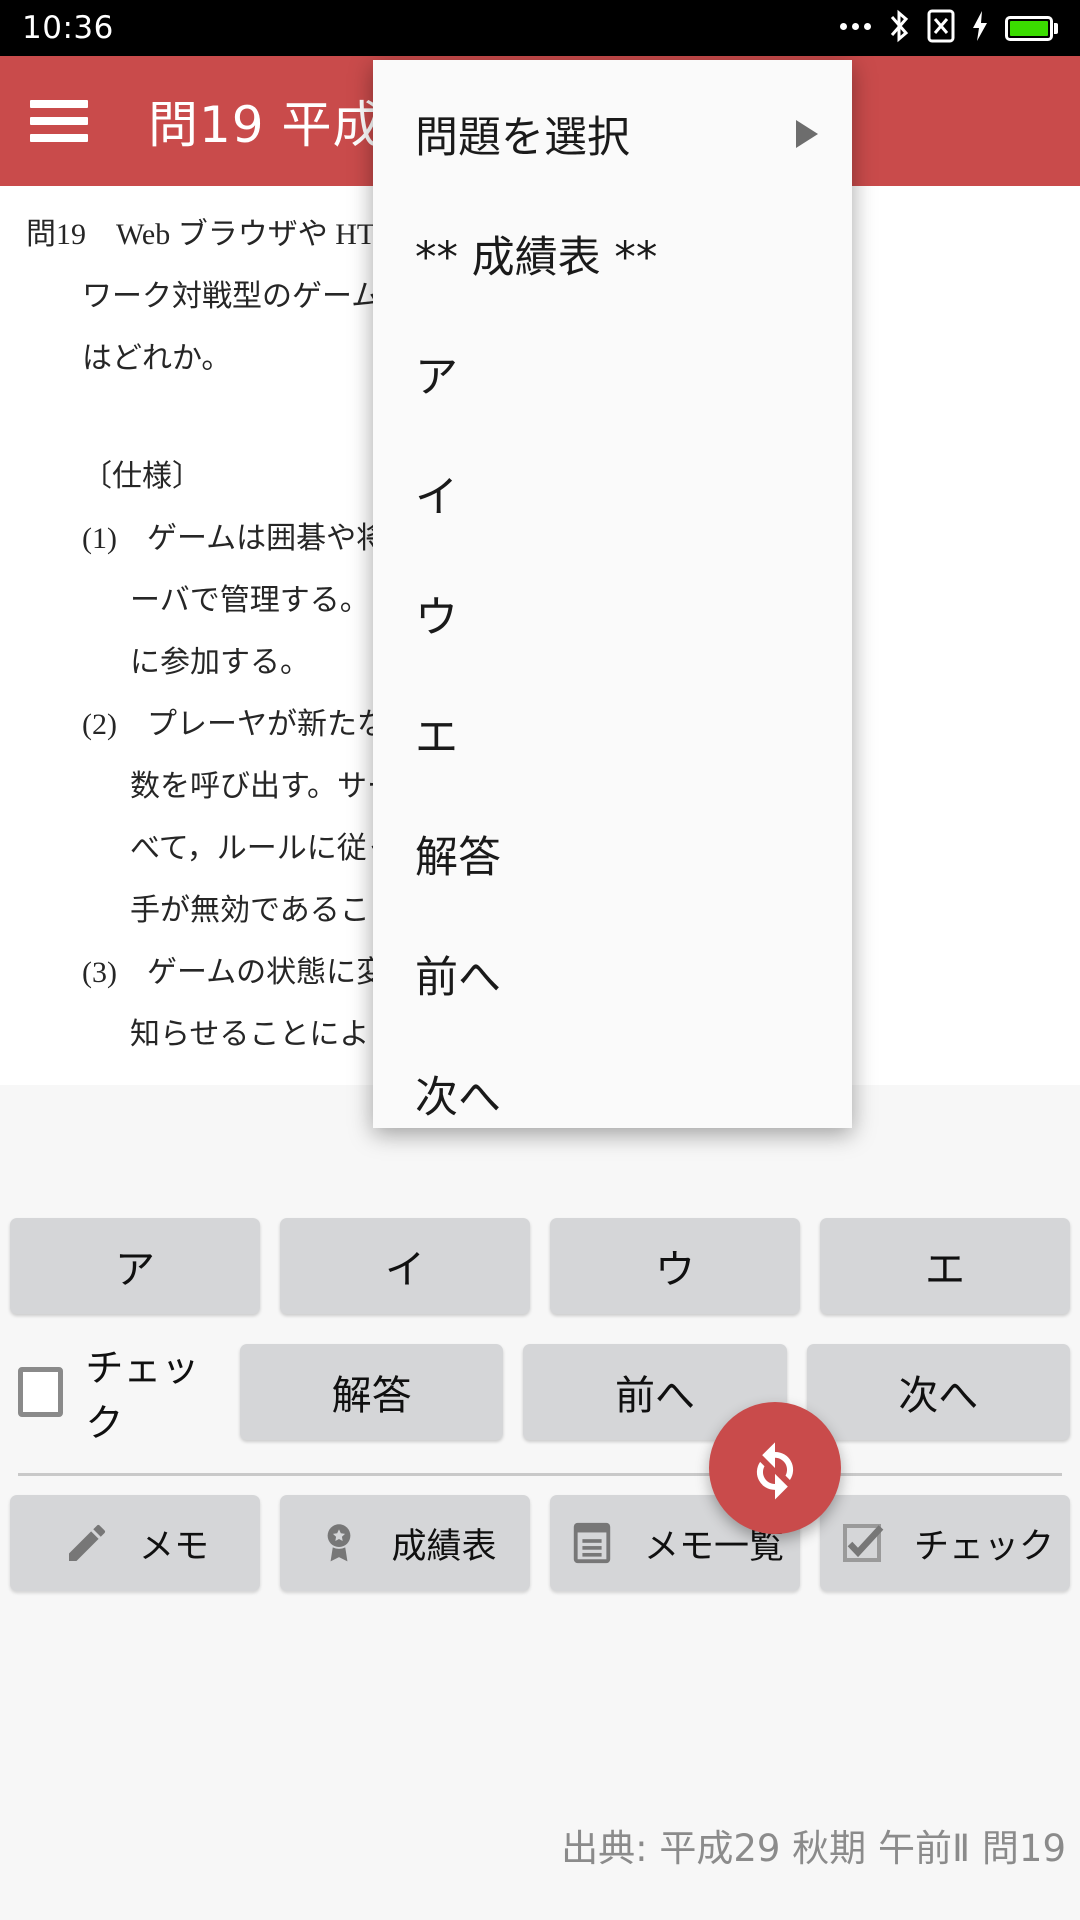  I want to click on answer-button-a: ア, so click(135, 1266).